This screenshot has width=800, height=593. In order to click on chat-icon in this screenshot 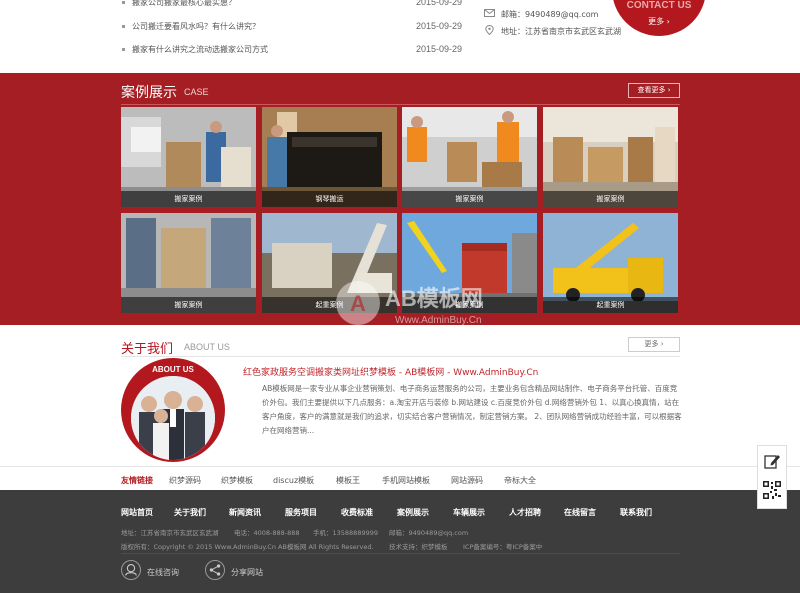, I will do `click(131, 570)`.